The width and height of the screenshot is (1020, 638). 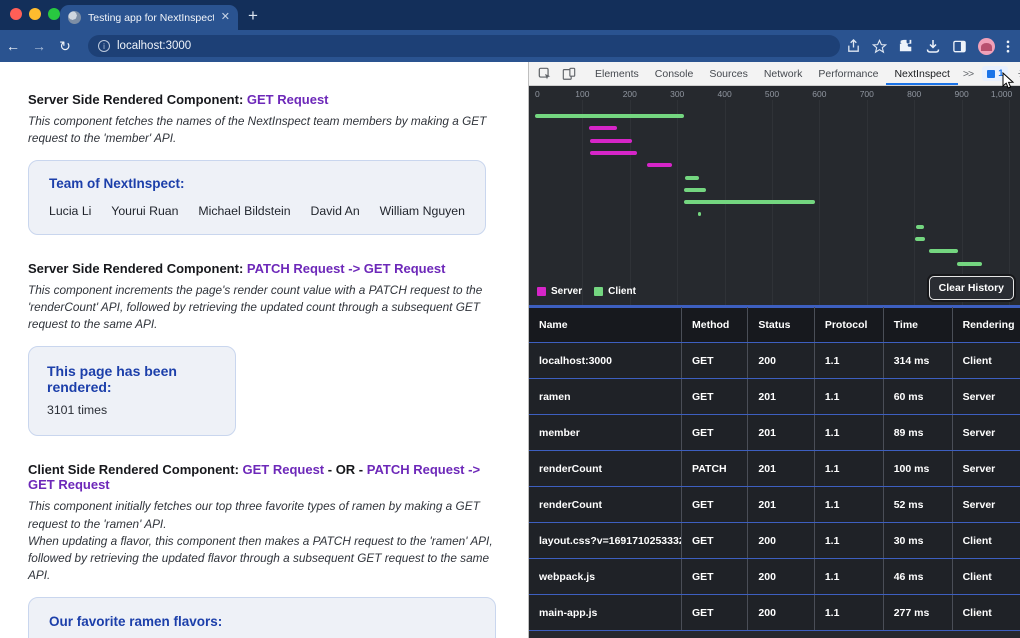 I want to click on device-toolbar-icon, so click(x=569, y=74).